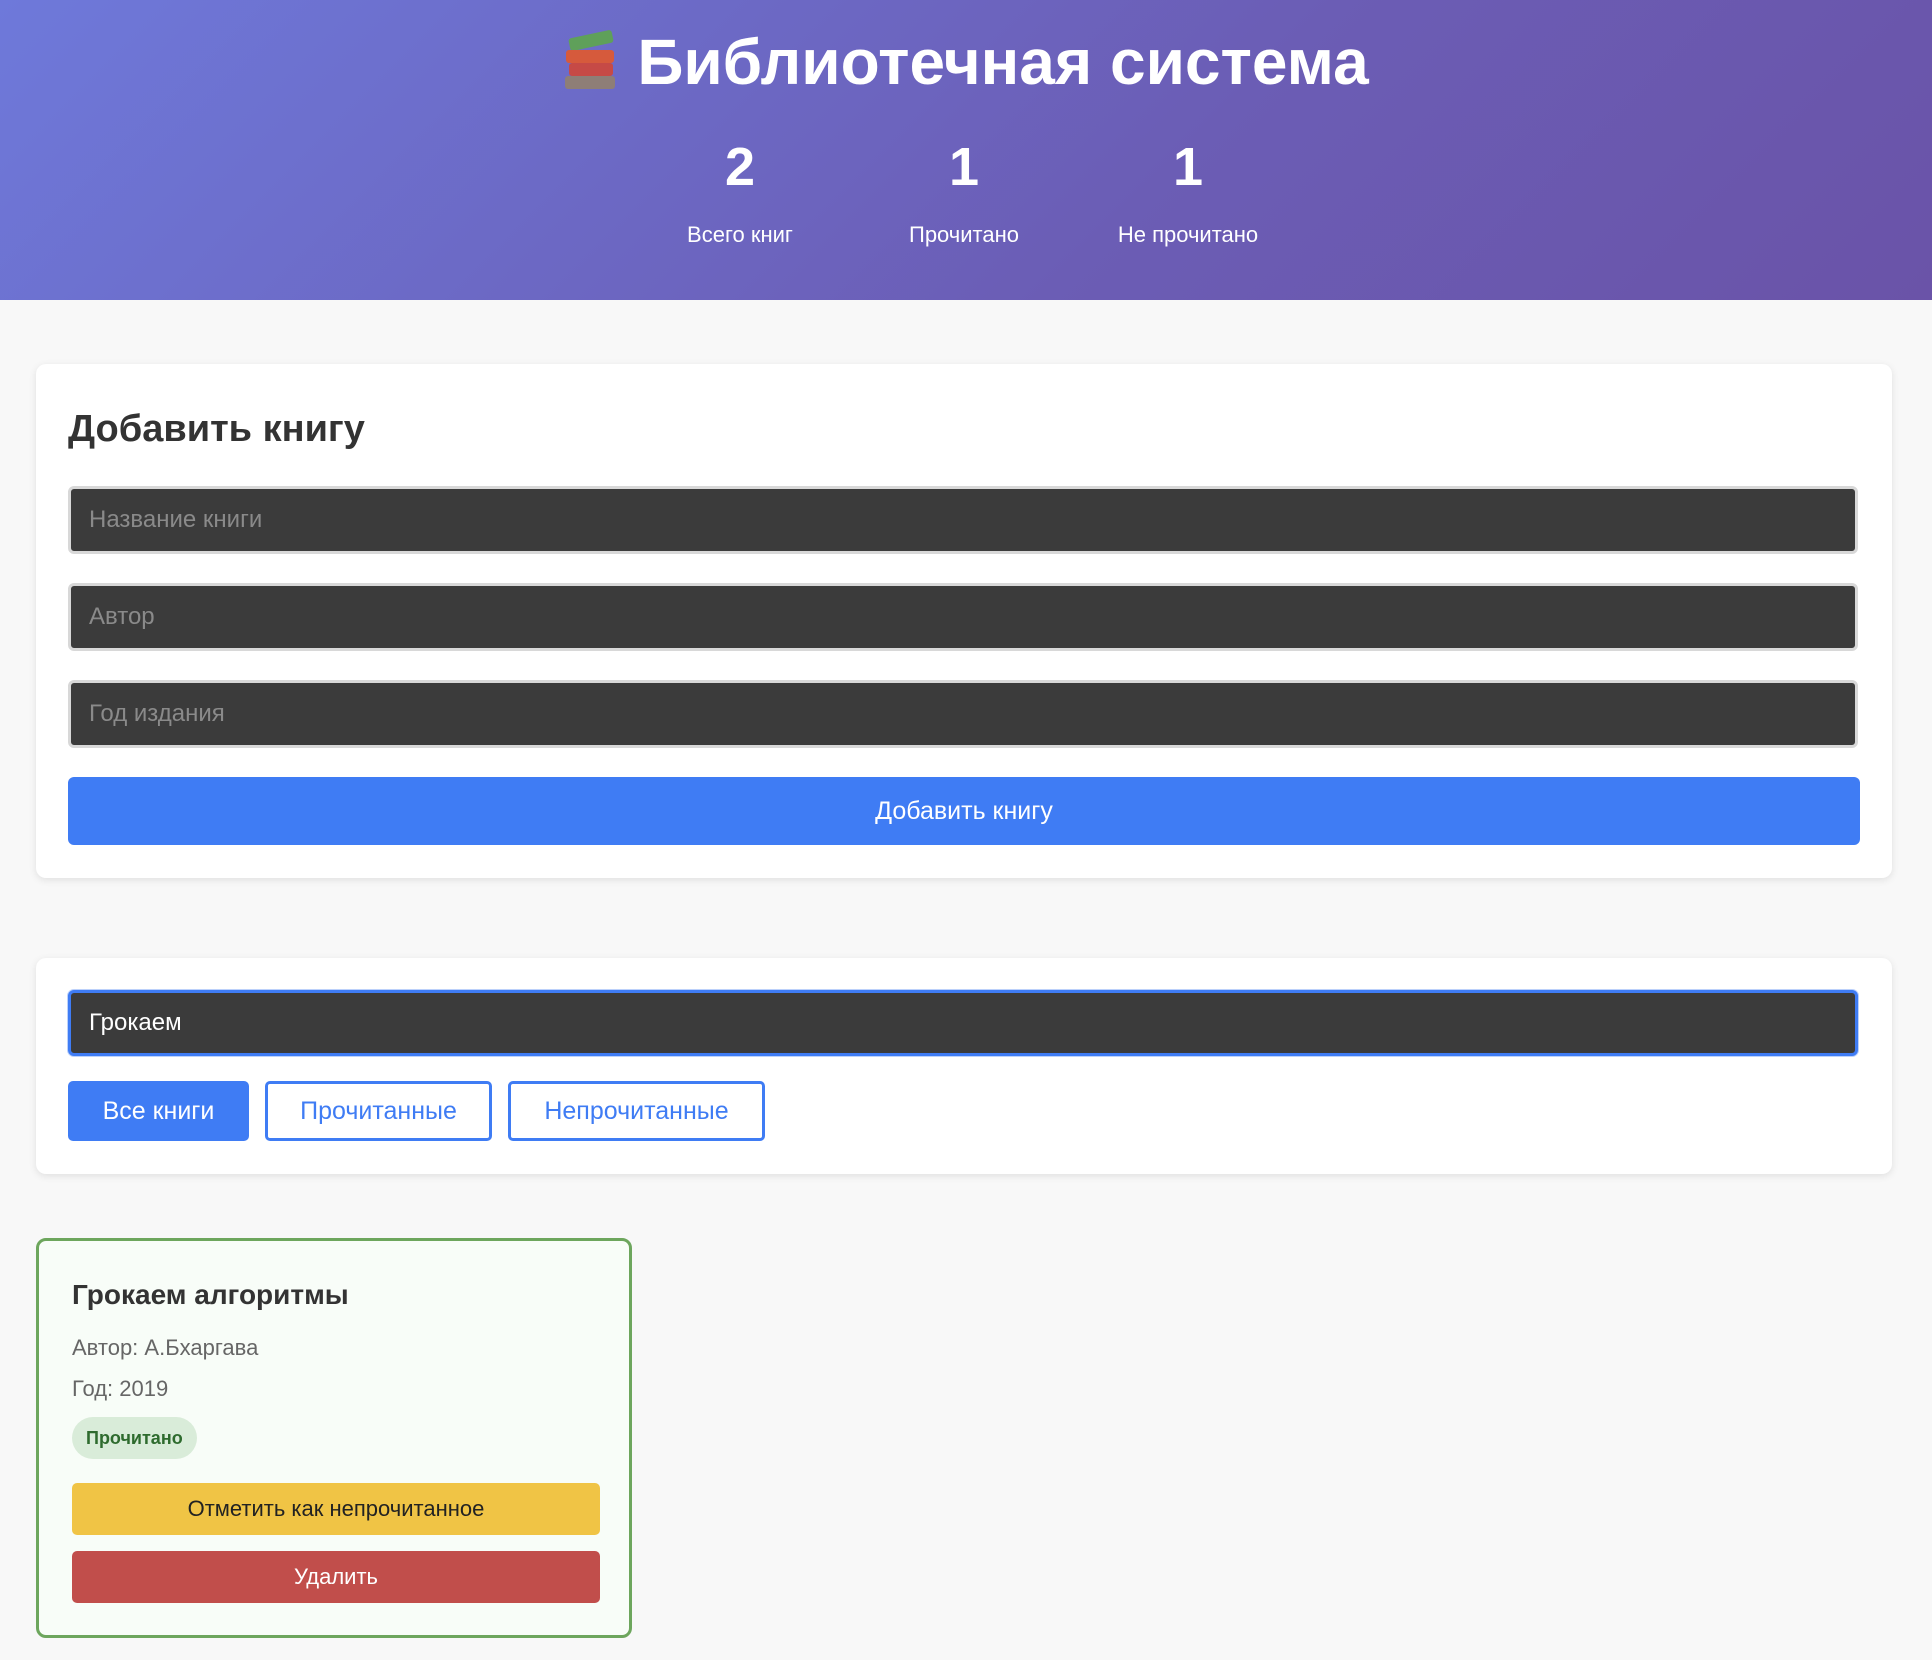  Describe the element at coordinates (120, 1388) in the screenshot. I see `book-year: Год: 2019` at that location.